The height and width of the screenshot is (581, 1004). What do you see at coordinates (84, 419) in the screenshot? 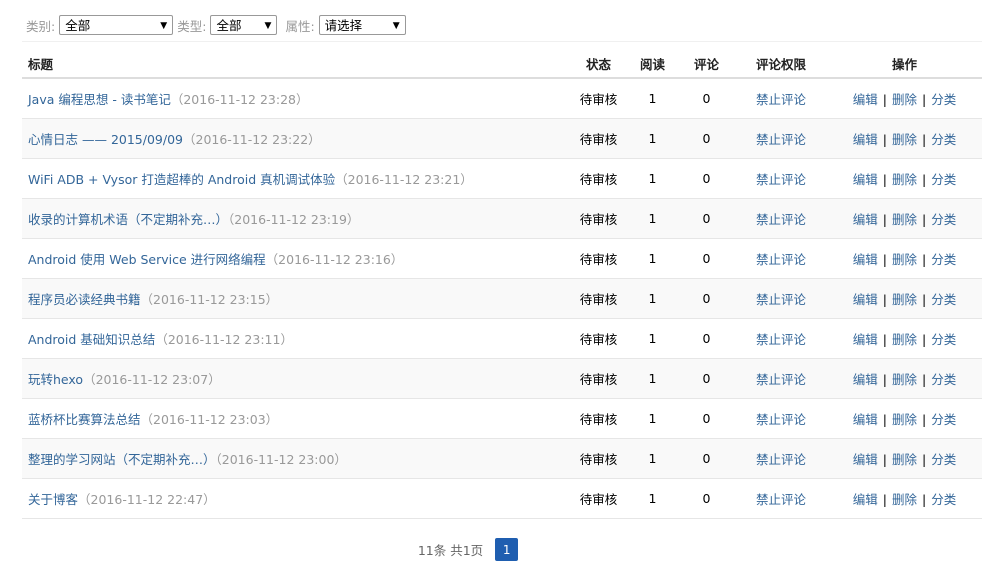
I see `article-title-link: 蓝桥杯比赛算法总结` at bounding box center [84, 419].